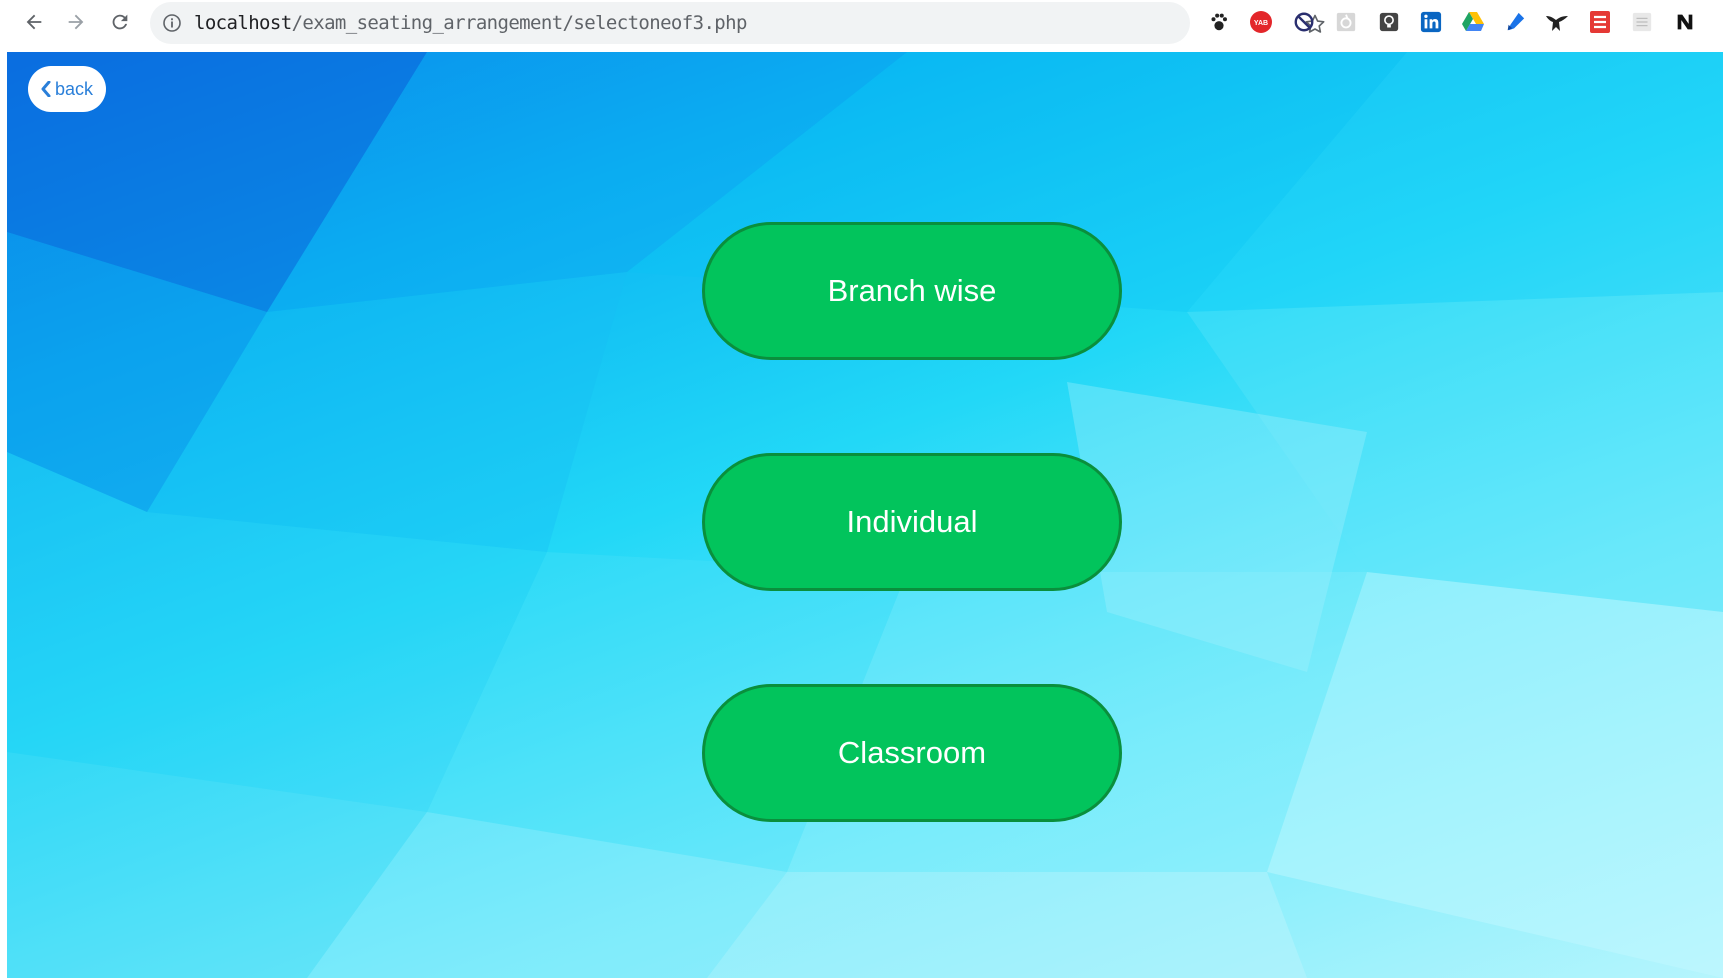 This screenshot has height=978, width=1723. Describe the element at coordinates (1346, 22) in the screenshot. I see `pocket-icon` at that location.